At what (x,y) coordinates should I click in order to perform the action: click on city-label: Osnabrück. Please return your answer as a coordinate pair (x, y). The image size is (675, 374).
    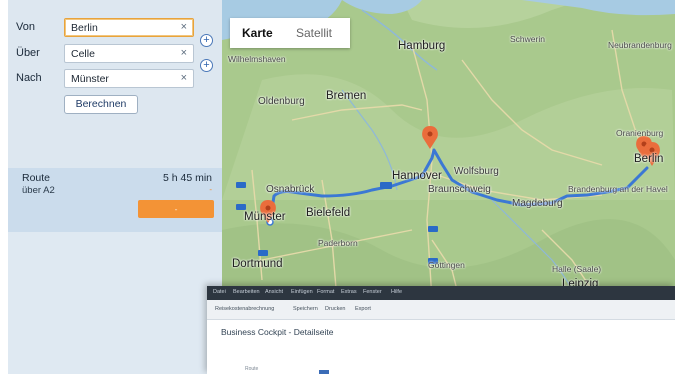
    Looking at the image, I should click on (290, 189).